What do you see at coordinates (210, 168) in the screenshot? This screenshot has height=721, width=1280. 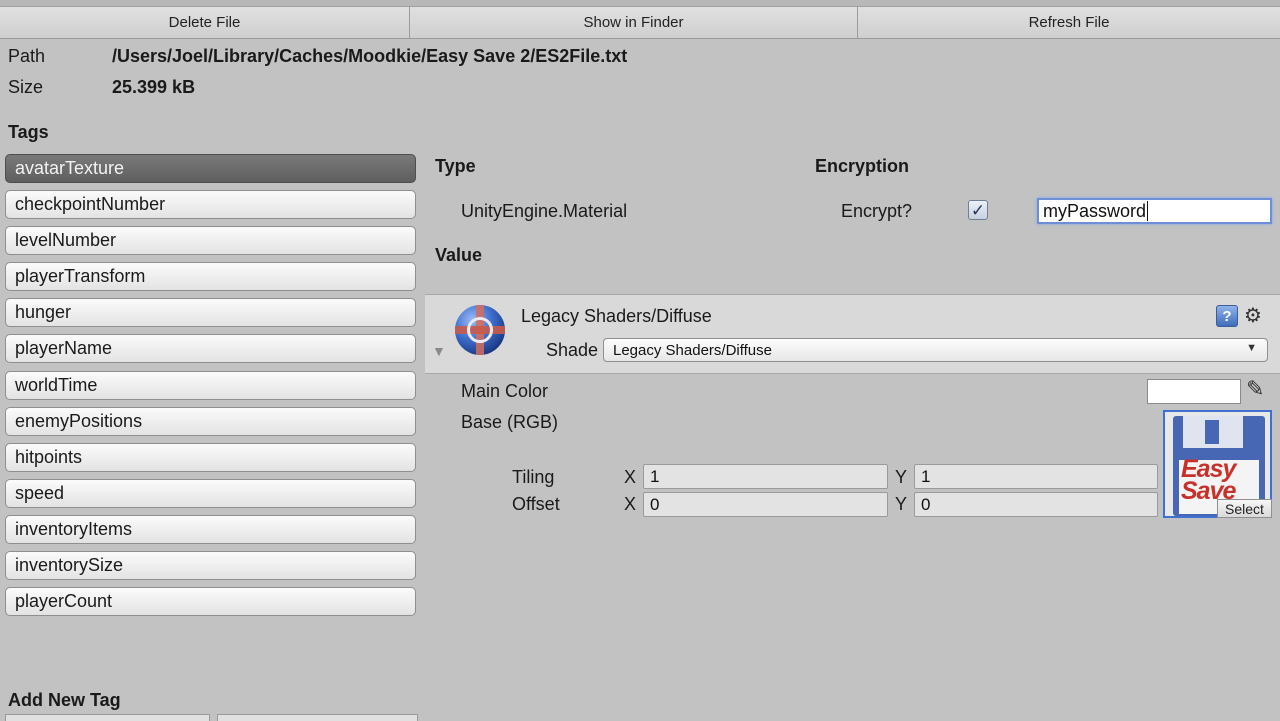 I see `tag-item: avatarTexture` at bounding box center [210, 168].